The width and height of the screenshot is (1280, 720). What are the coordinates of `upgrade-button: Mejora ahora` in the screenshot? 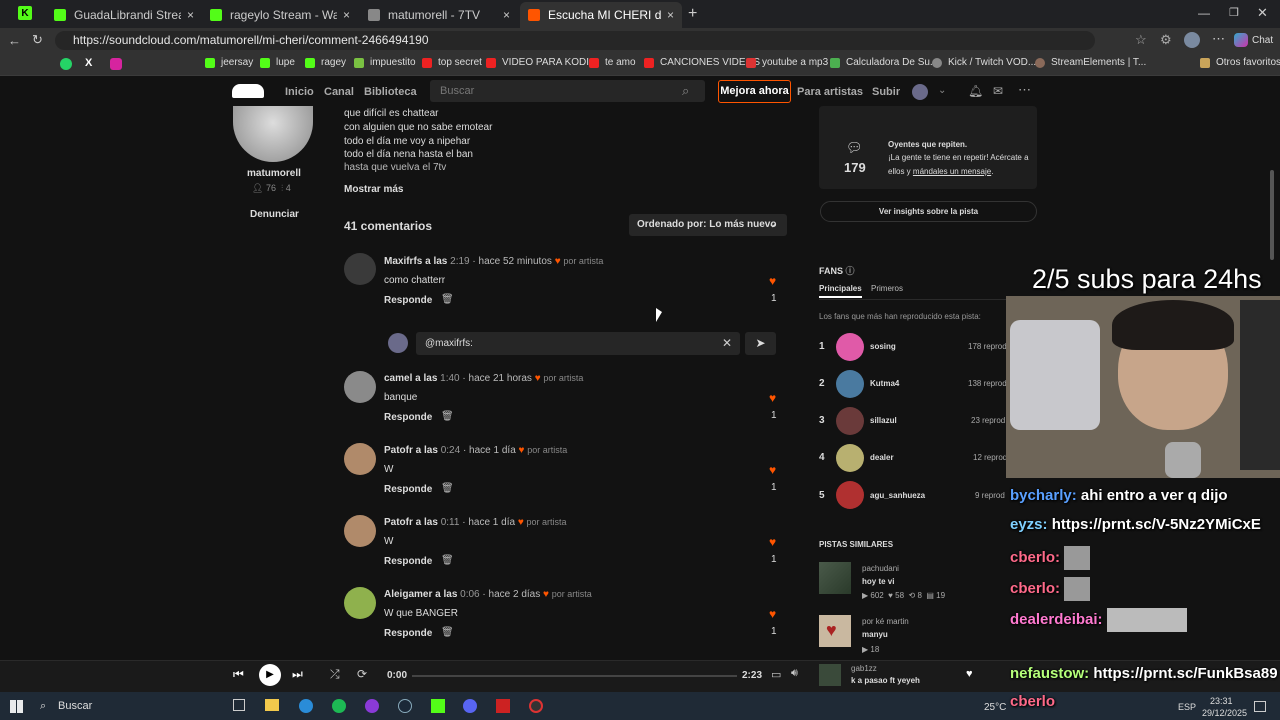 It's located at (754, 91).